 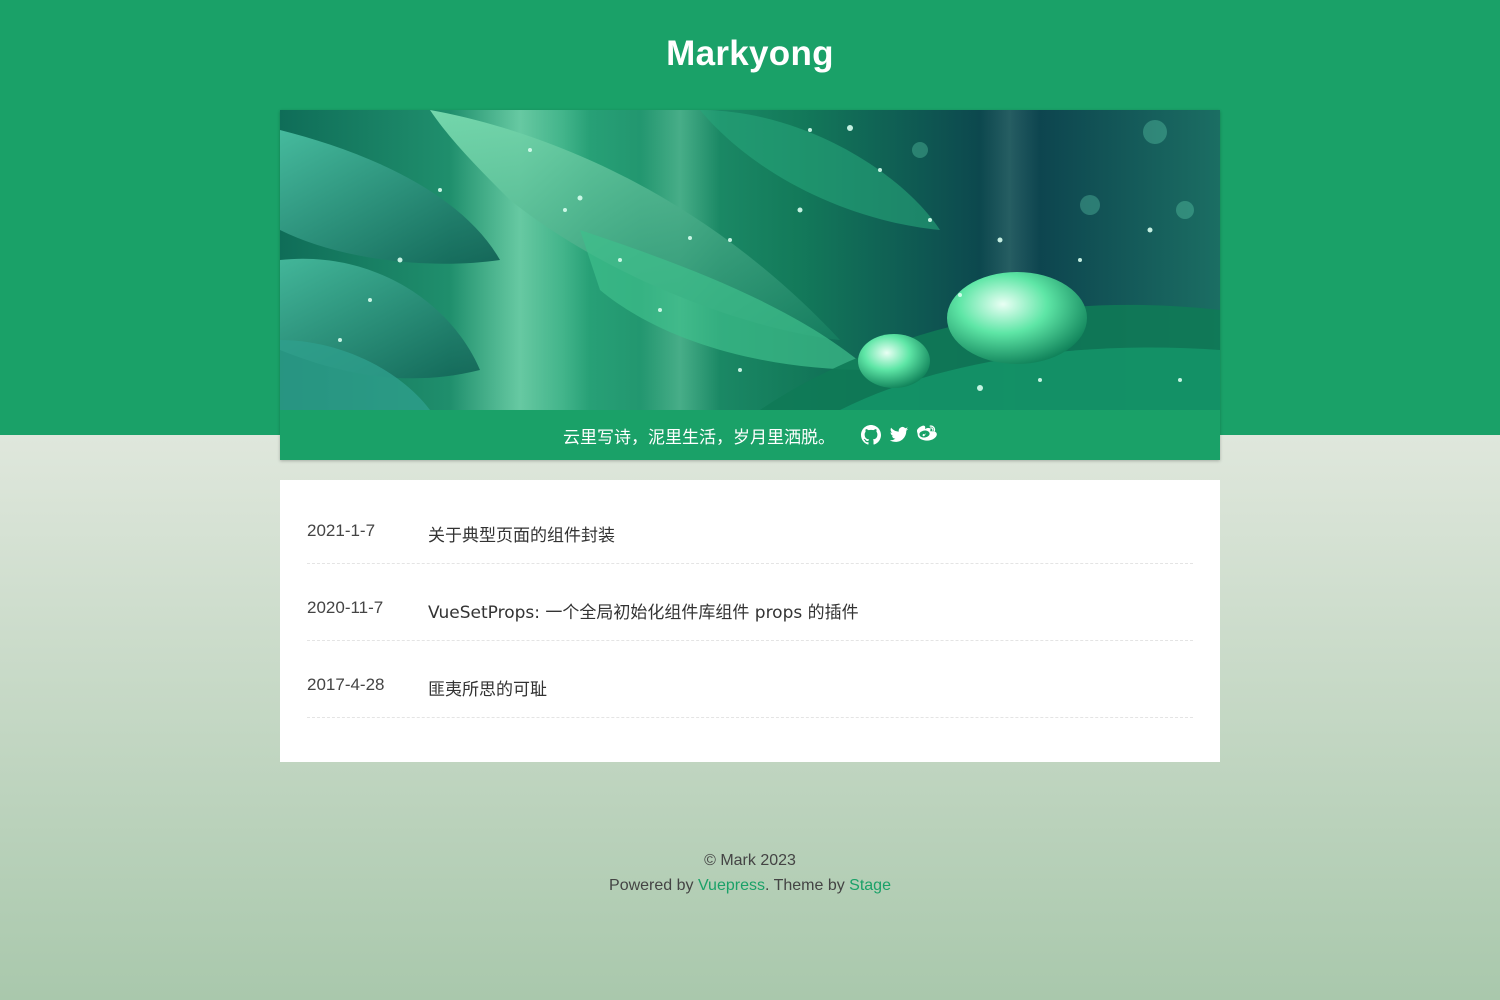 What do you see at coordinates (750, 679) in the screenshot?
I see `list-item: 2017-4-28 匪夷所思的可耻` at bounding box center [750, 679].